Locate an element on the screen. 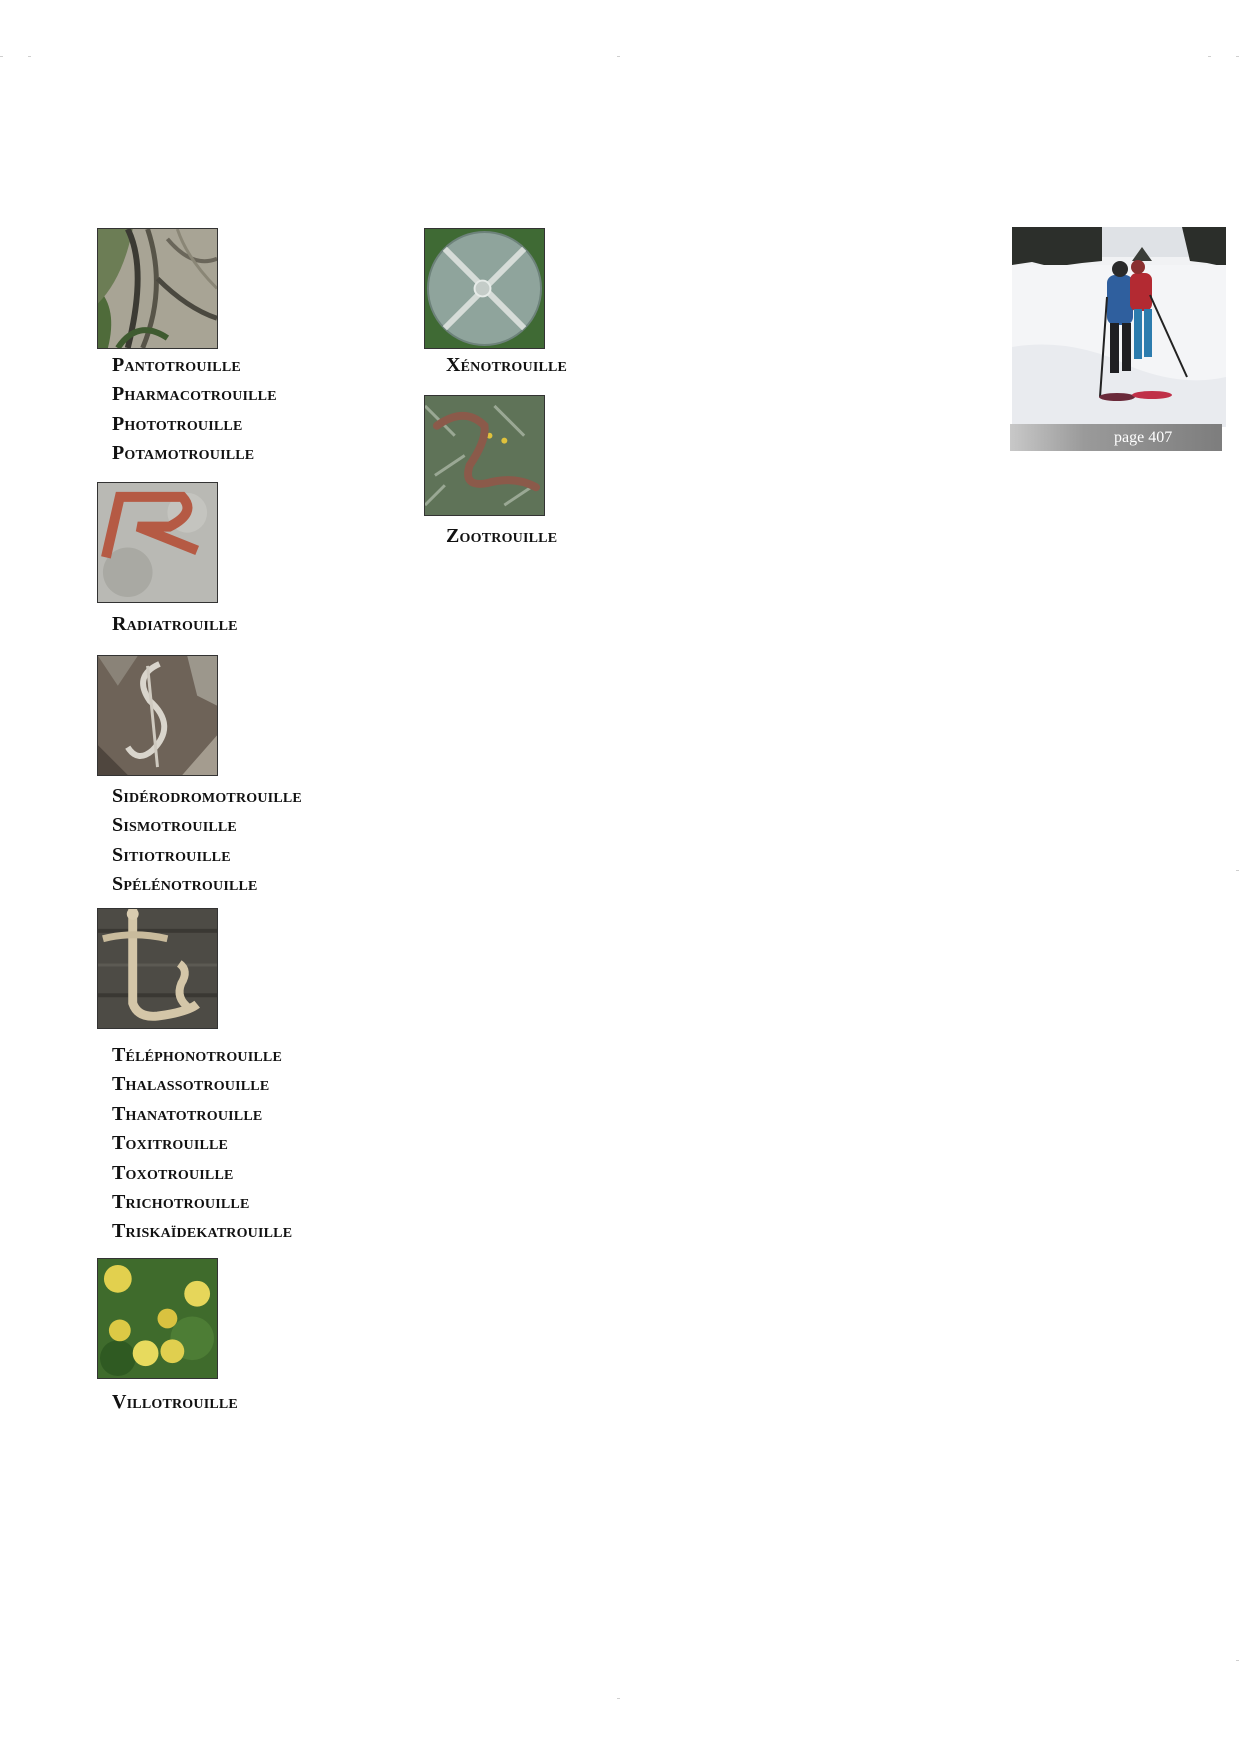 The height and width of the screenshot is (1754, 1240). word-item: Téléphonotrouille is located at coordinates (197, 1055).